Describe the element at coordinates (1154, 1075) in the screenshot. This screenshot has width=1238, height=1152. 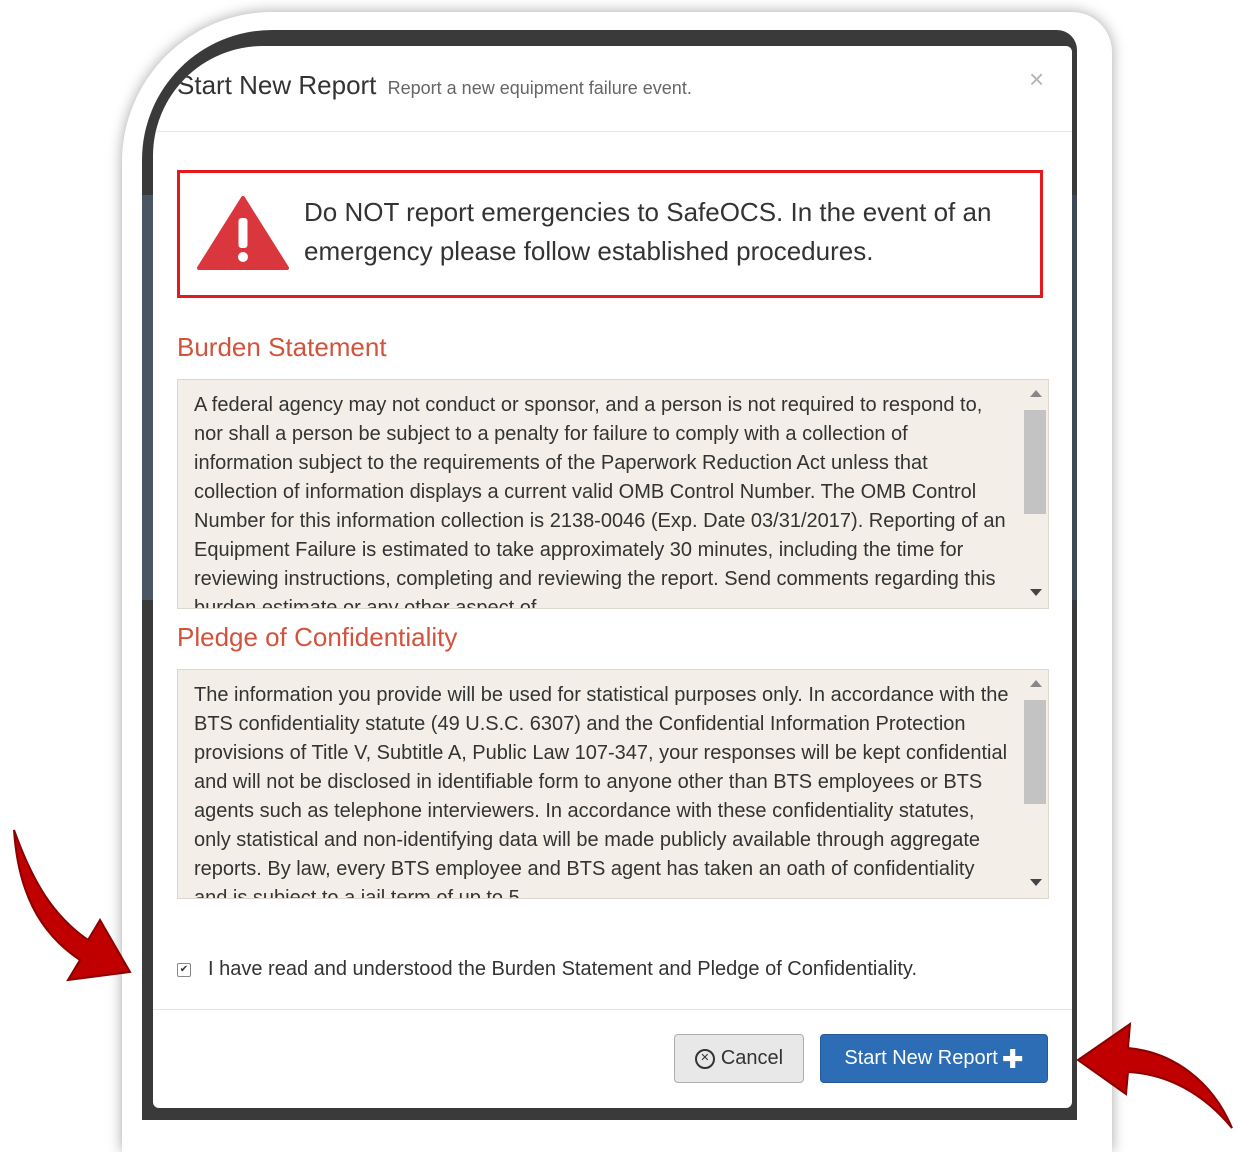
I see `arrow-pointing-to-start-button-icon` at that location.